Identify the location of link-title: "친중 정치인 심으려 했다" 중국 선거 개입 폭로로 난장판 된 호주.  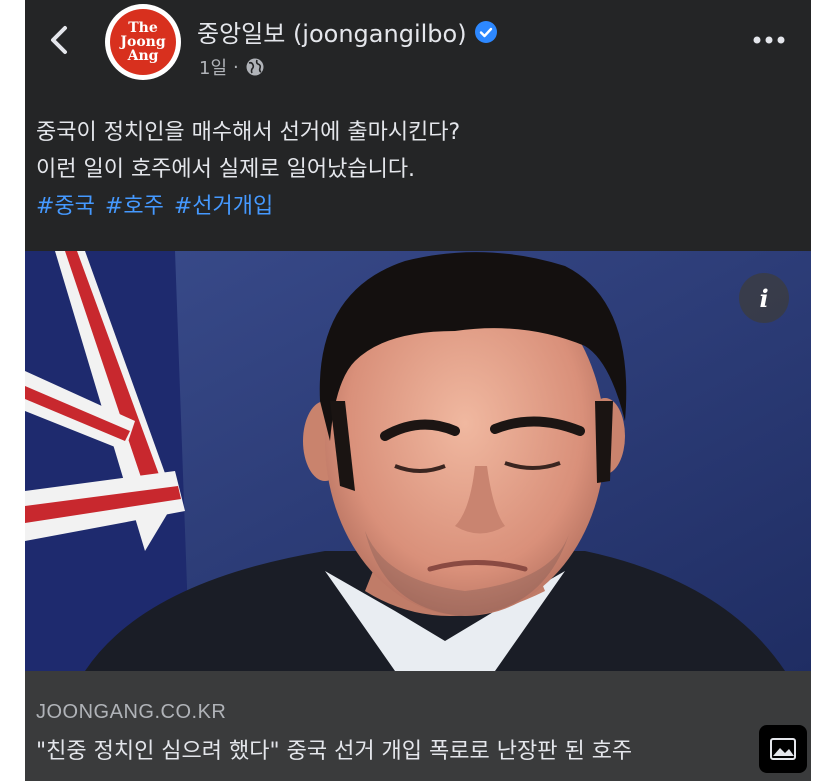
(334, 749).